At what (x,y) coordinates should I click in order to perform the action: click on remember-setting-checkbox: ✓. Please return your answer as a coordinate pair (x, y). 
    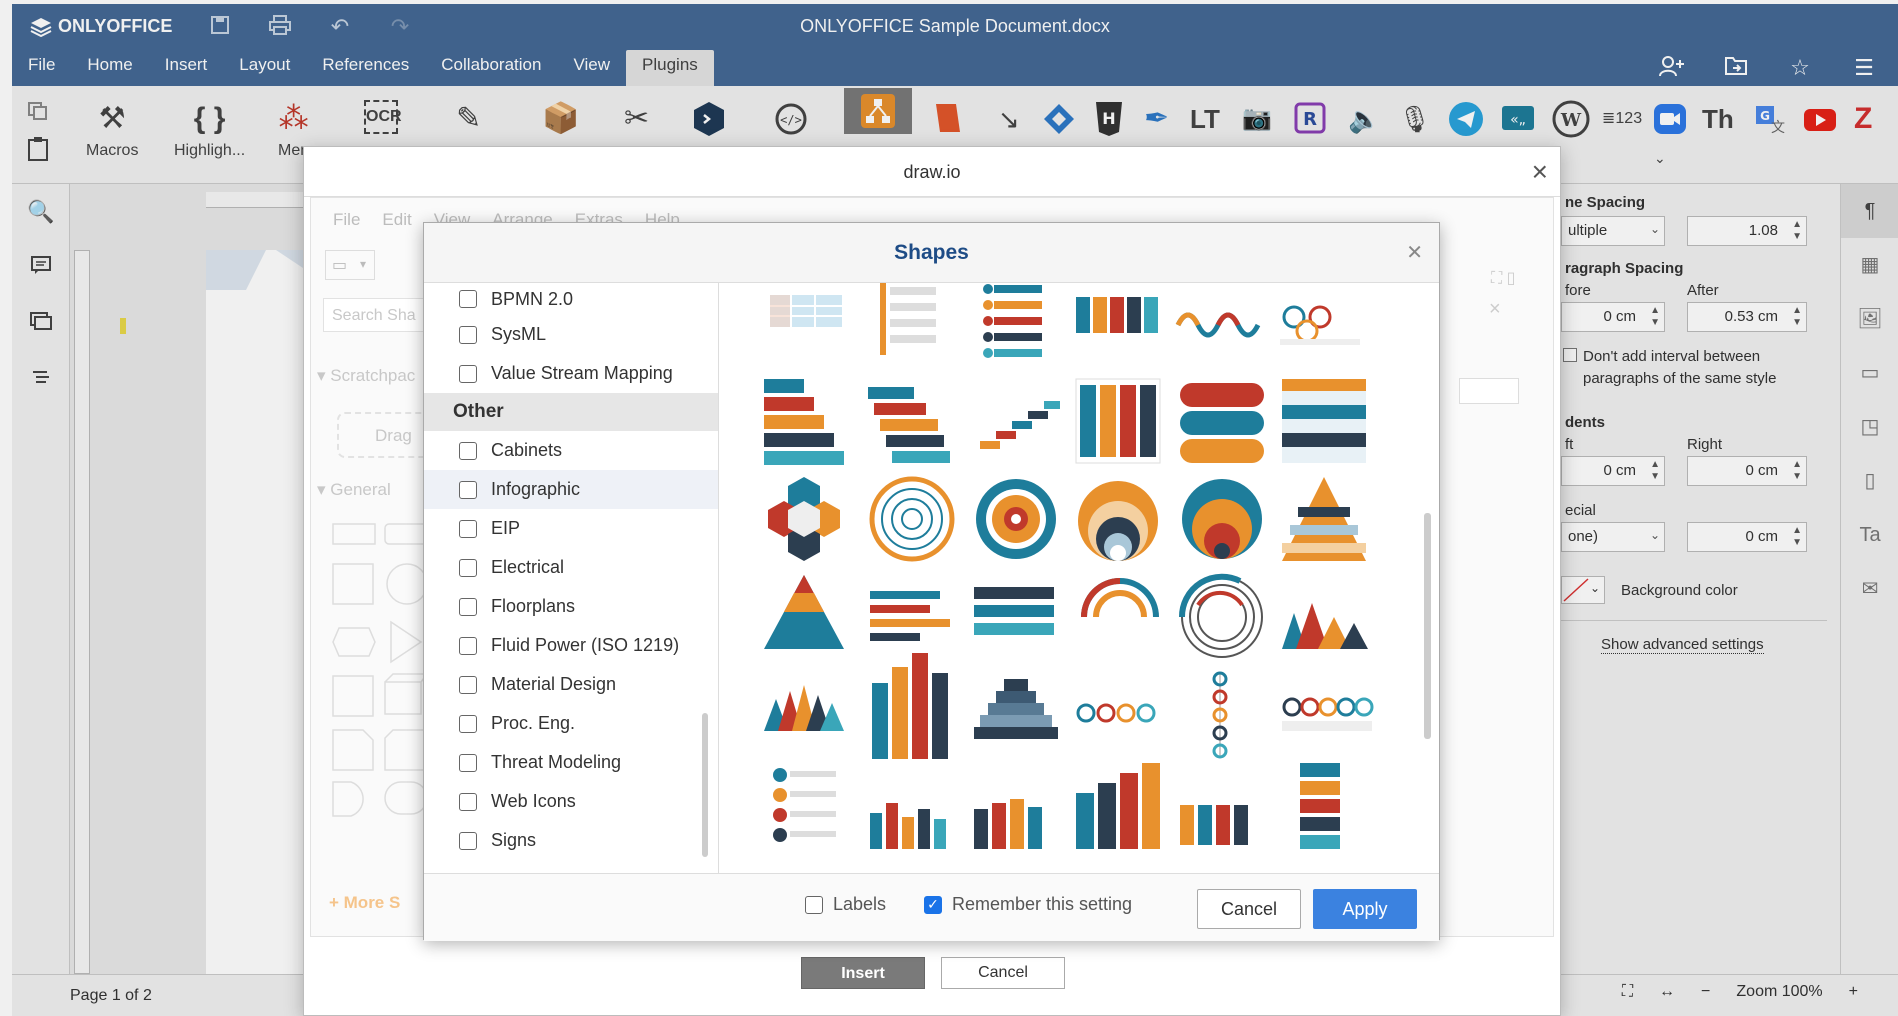
    Looking at the image, I should click on (933, 904).